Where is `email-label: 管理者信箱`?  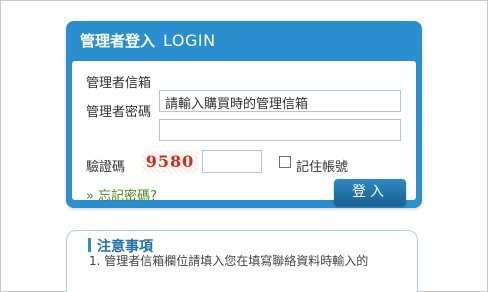
email-label: 管理者信箱 is located at coordinates (119, 83).